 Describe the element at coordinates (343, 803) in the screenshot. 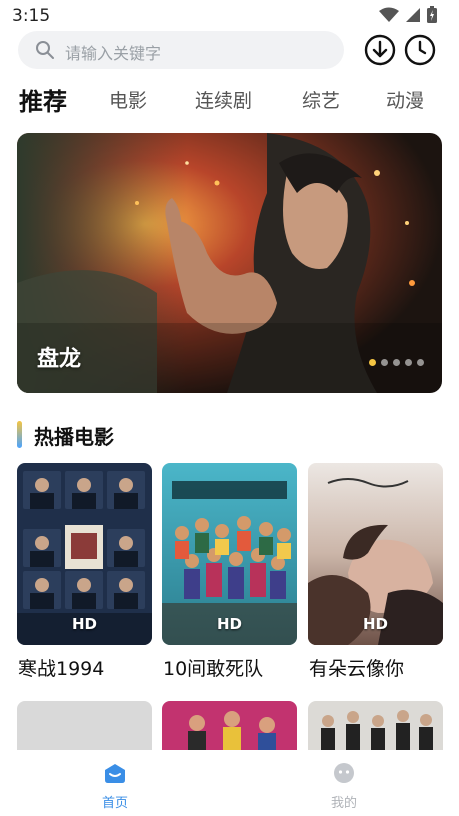

I see `nav-profile-label: 我的` at that location.